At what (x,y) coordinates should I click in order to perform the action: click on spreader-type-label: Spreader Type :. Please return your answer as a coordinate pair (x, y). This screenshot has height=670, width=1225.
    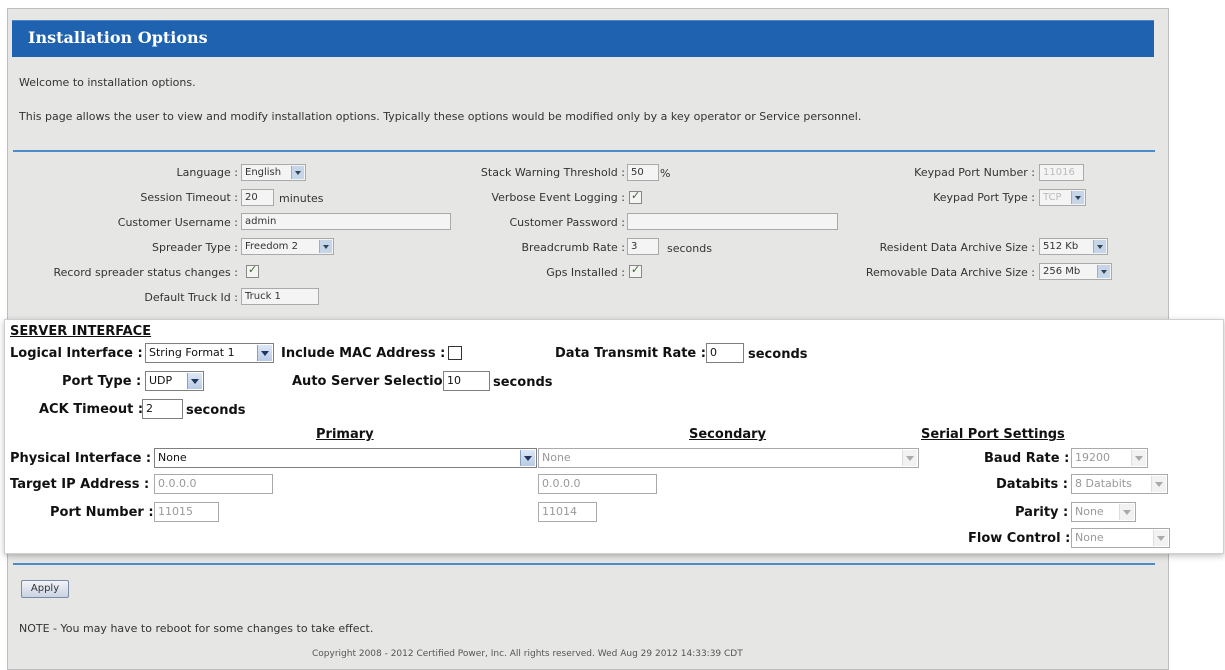
    Looking at the image, I should click on (195, 247).